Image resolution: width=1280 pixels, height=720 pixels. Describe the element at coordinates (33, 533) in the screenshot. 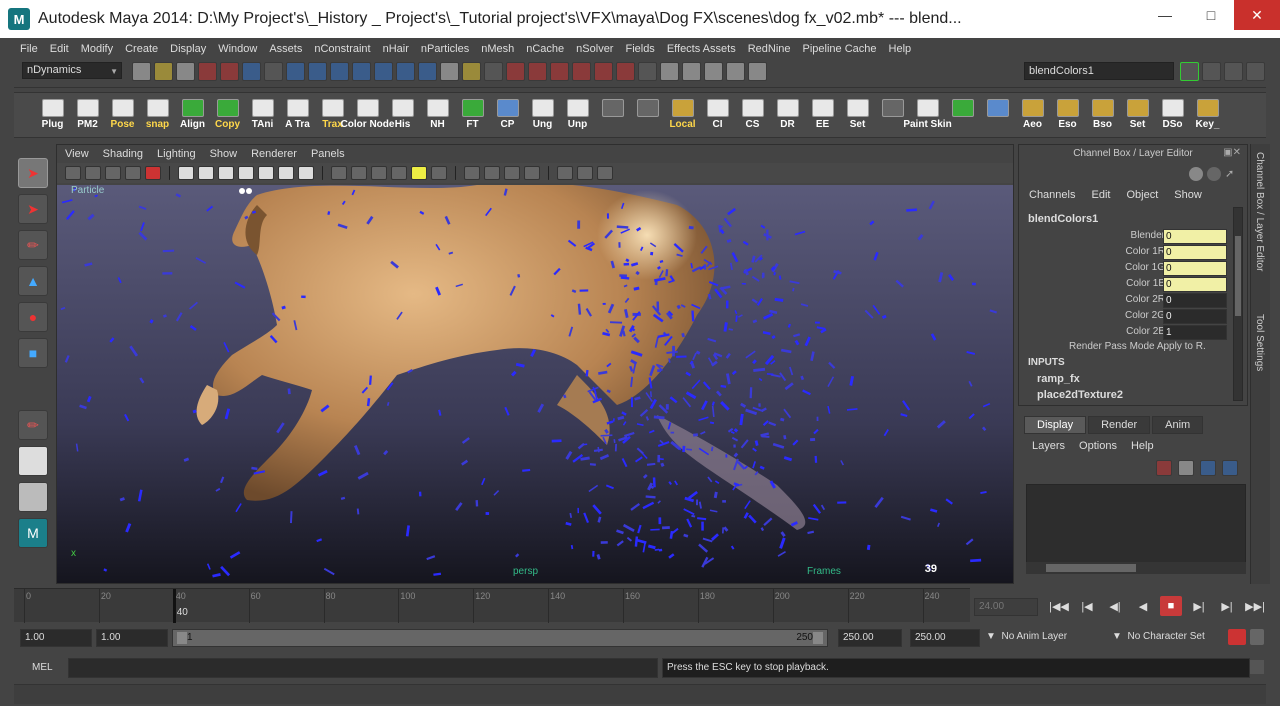

I see `outliner-layout-icon: M` at that location.